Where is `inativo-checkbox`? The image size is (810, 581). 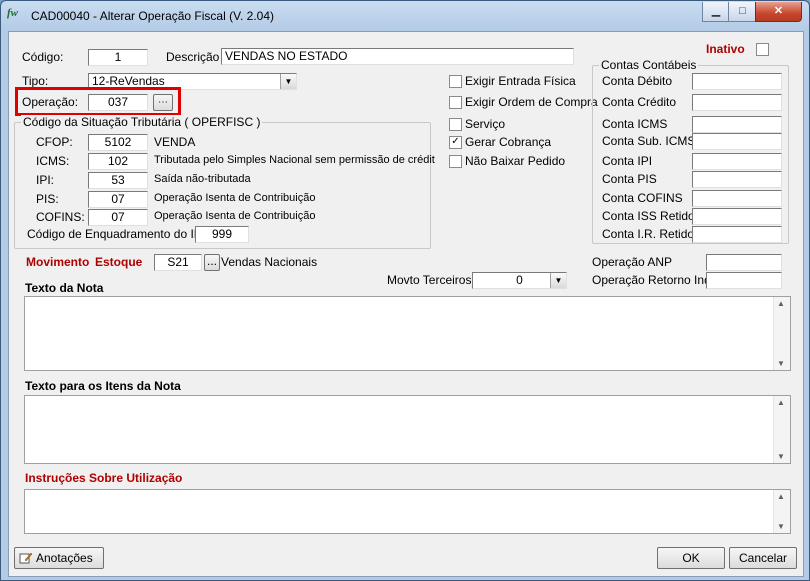
inativo-checkbox is located at coordinates (762, 49).